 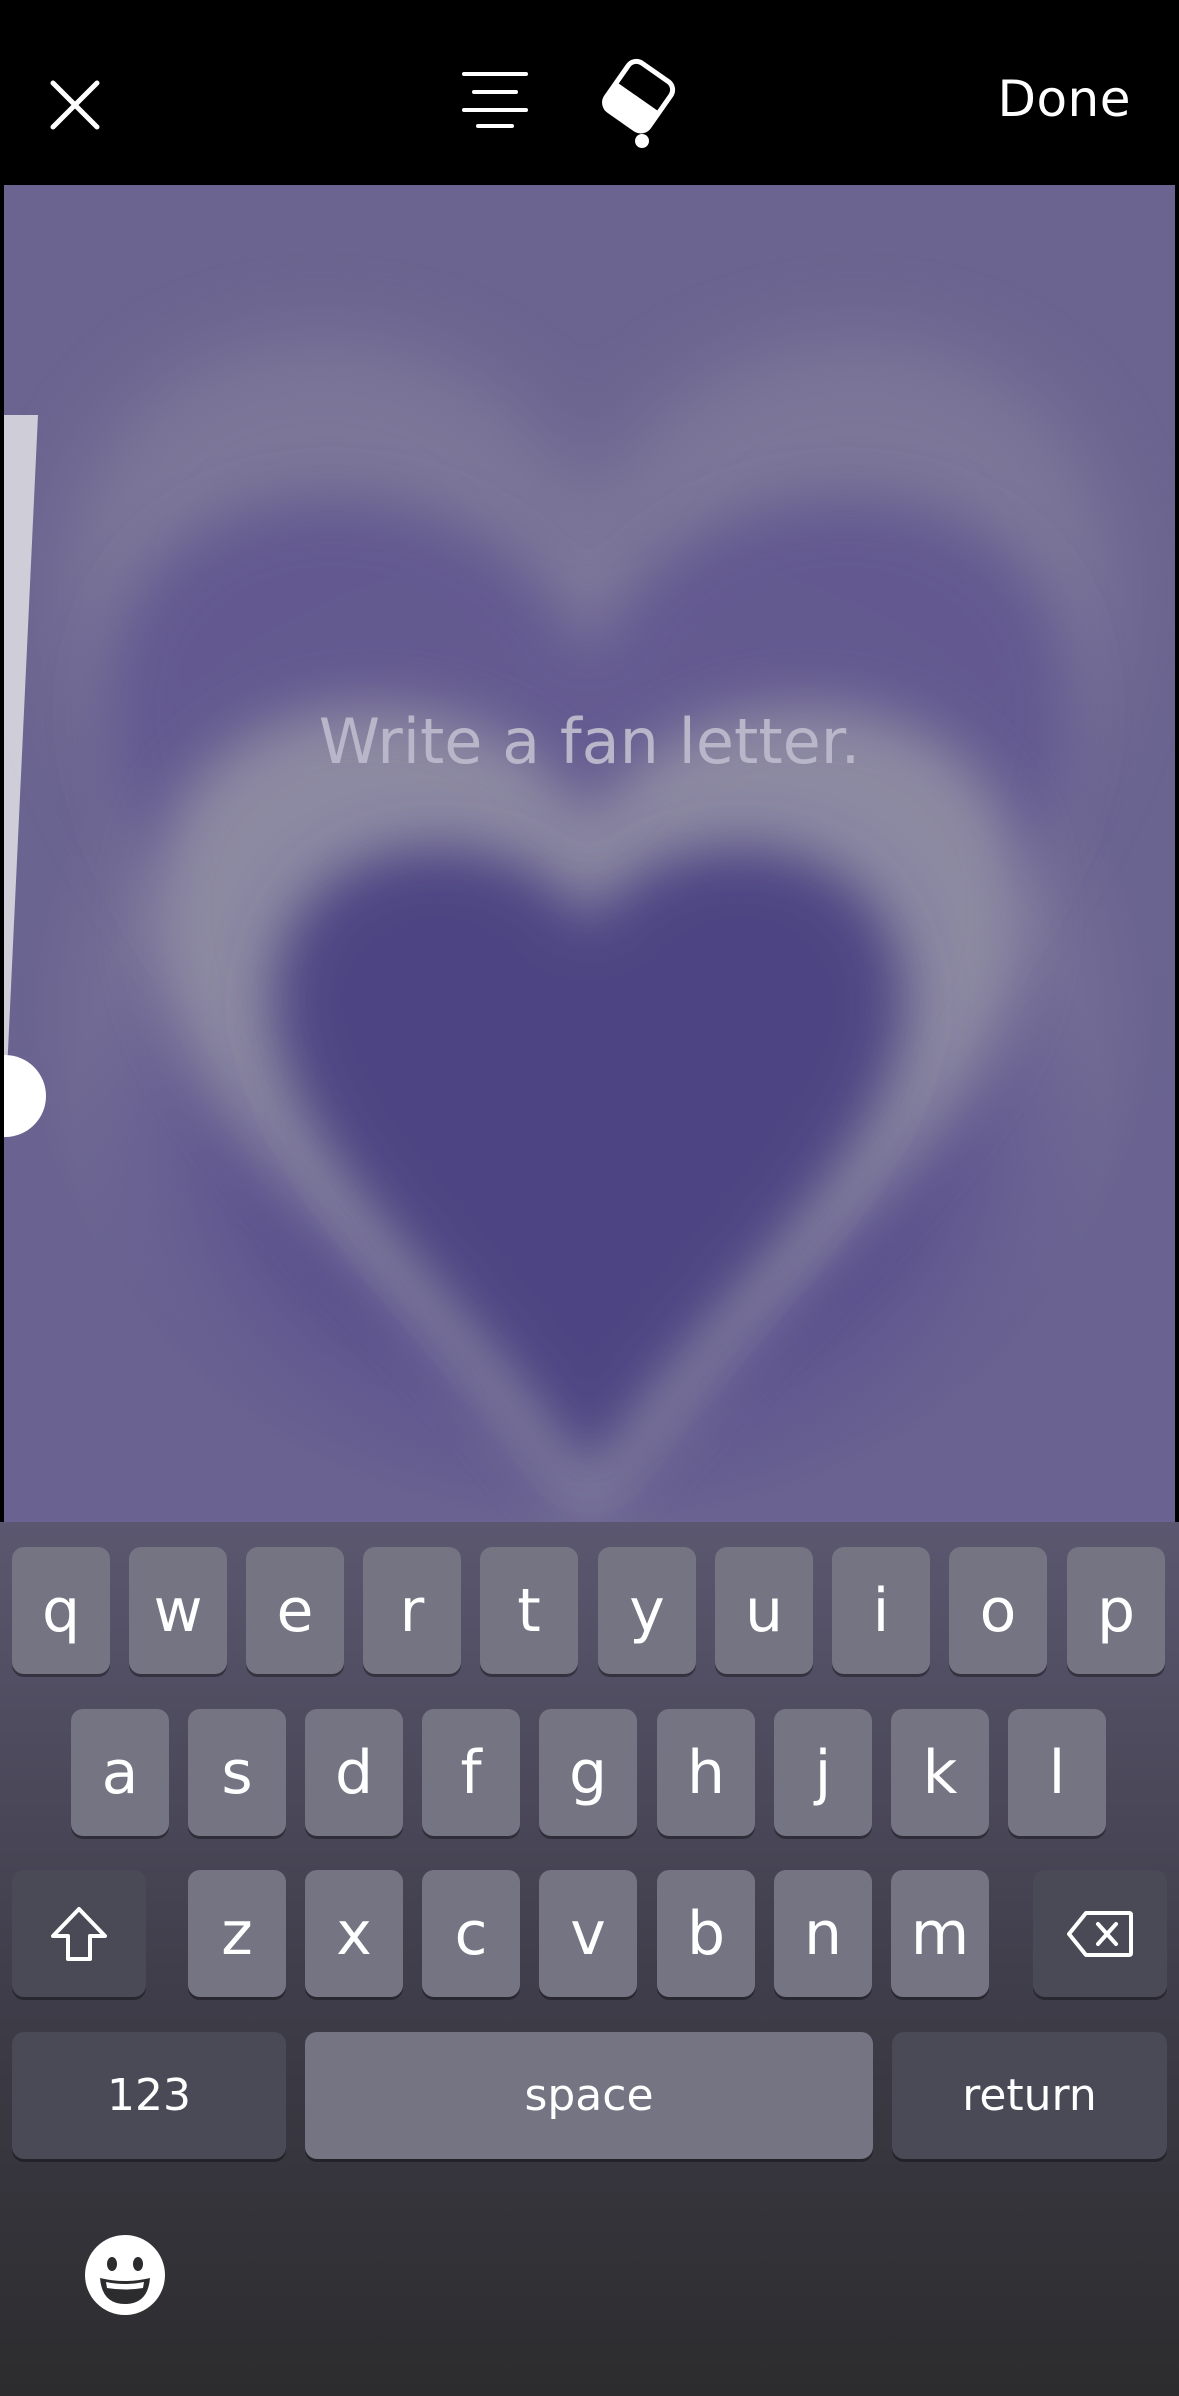 I want to click on key-j: j, so click(x=823, y=1772).